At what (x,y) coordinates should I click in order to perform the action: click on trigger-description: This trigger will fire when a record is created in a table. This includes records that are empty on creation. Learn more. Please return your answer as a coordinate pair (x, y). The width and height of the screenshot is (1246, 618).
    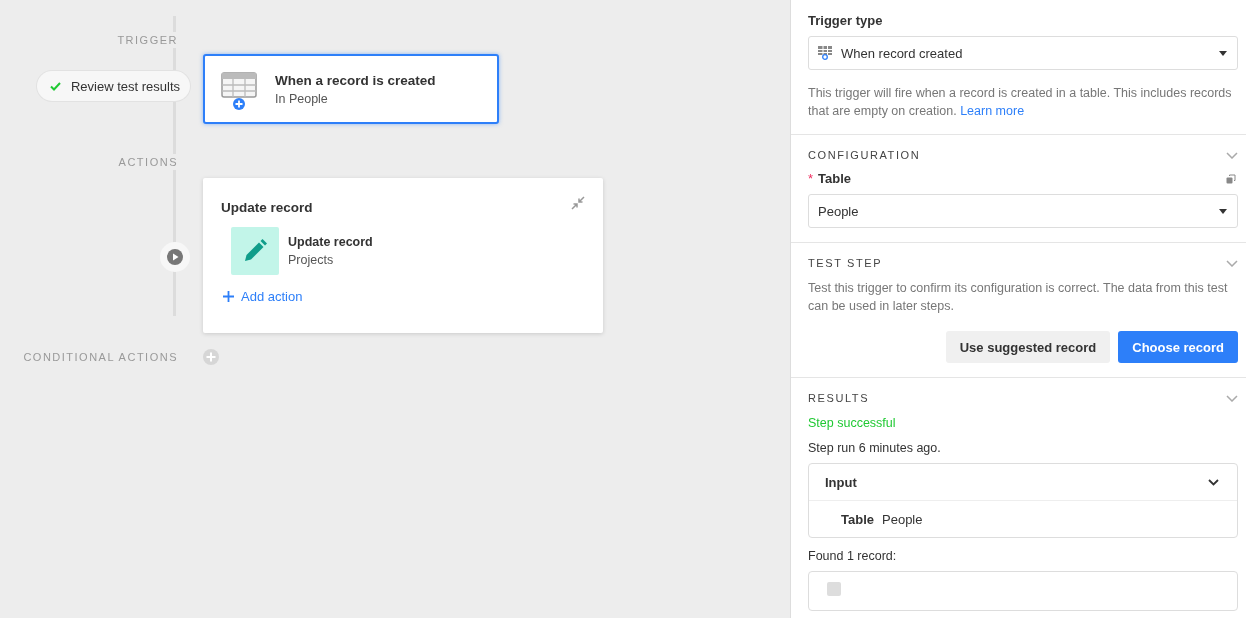
    Looking at the image, I should click on (1020, 102).